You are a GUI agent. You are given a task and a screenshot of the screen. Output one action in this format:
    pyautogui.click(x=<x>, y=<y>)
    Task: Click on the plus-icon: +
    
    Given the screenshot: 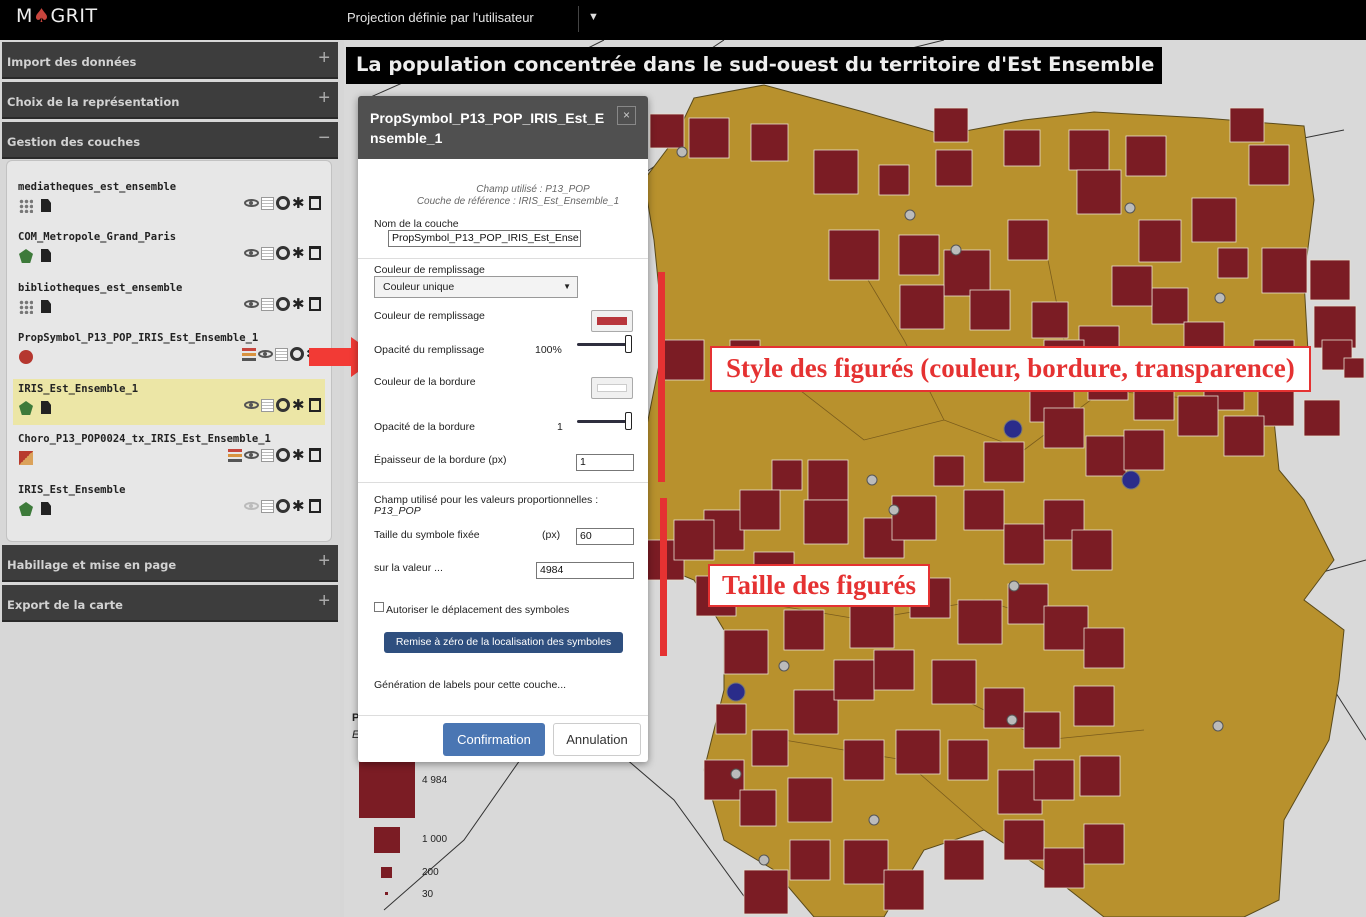 What is the action you would take?
    pyautogui.click(x=324, y=561)
    